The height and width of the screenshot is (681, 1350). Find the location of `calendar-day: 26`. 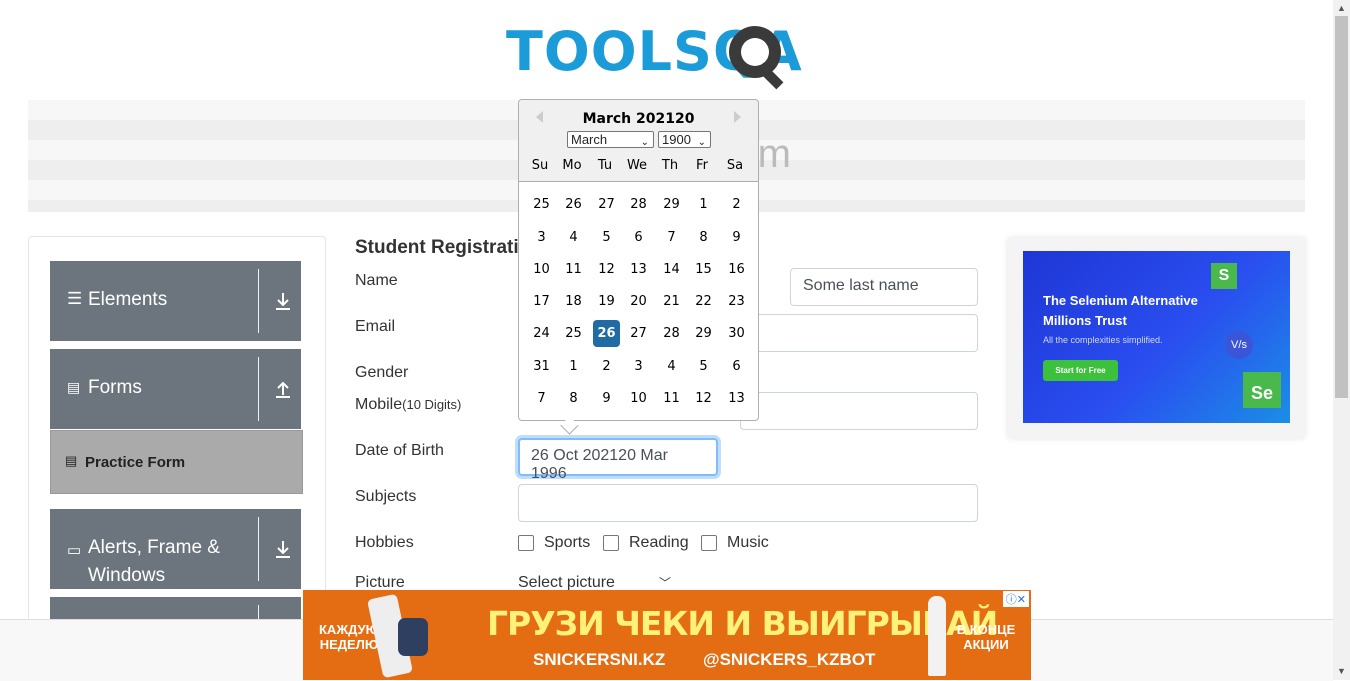

calendar-day: 26 is located at coordinates (573, 204).